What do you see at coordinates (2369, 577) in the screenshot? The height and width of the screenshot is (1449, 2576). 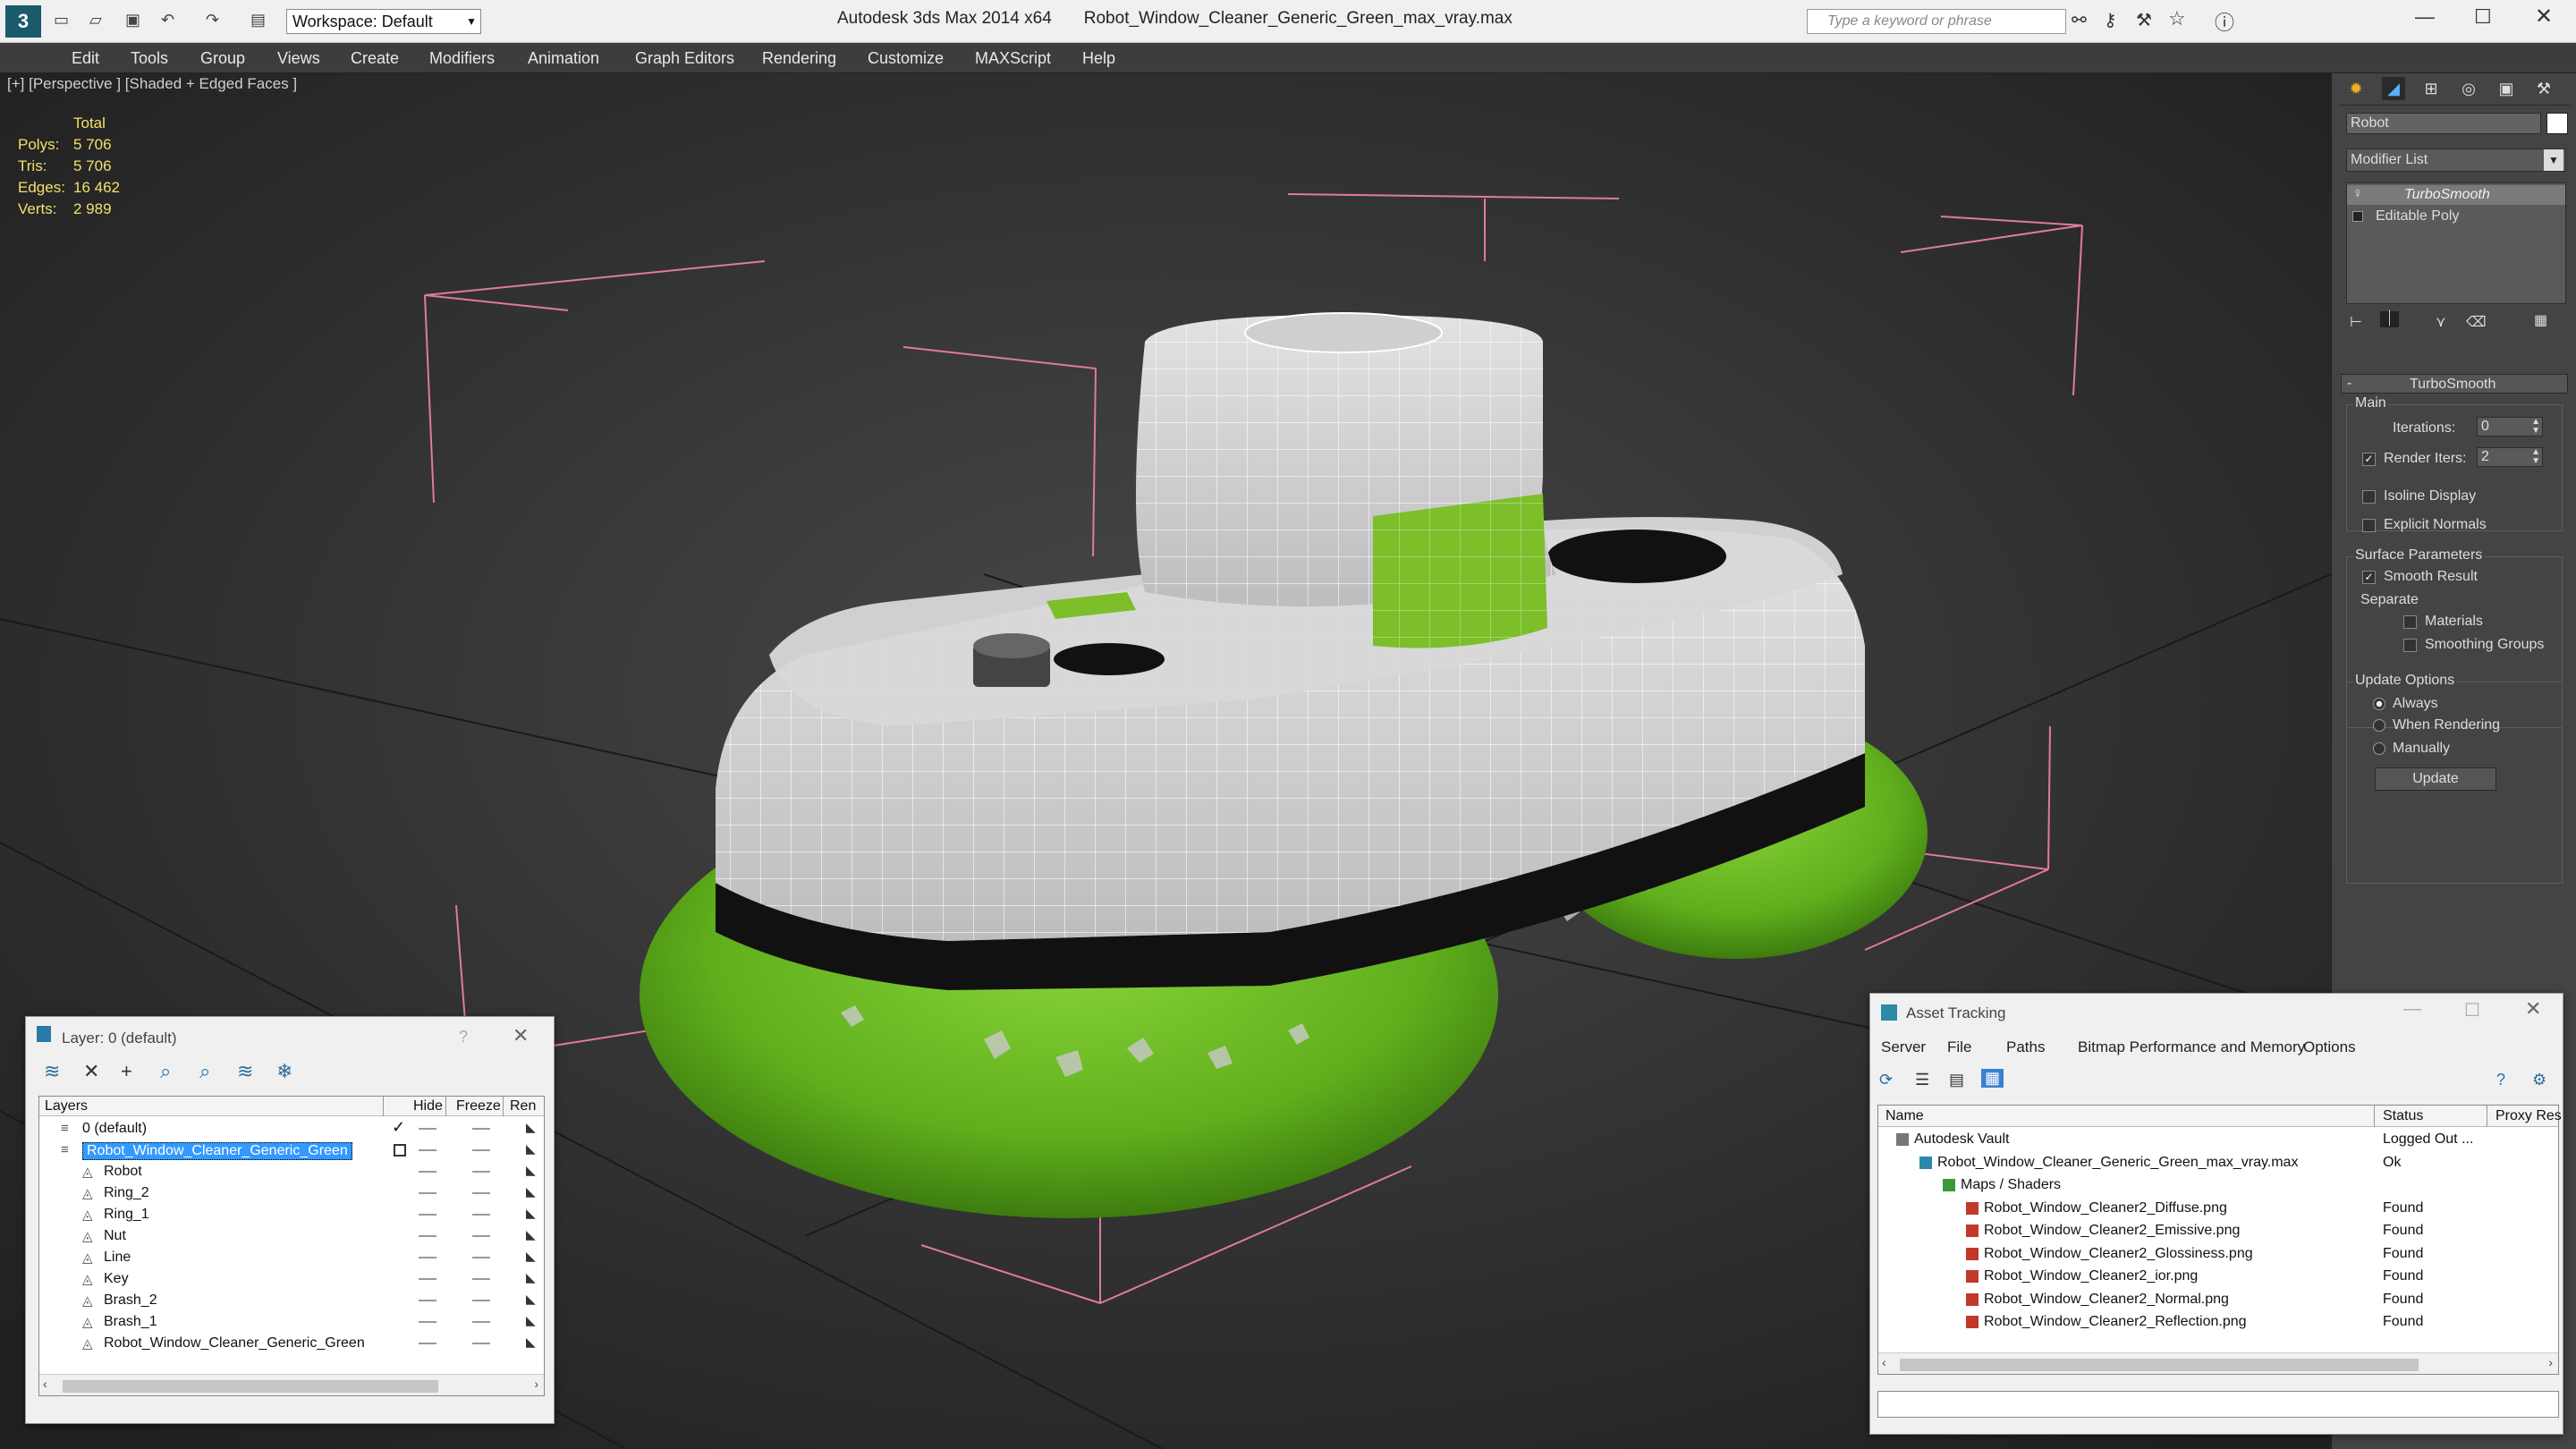 I see `smooth-result-checkbox: ✓` at bounding box center [2369, 577].